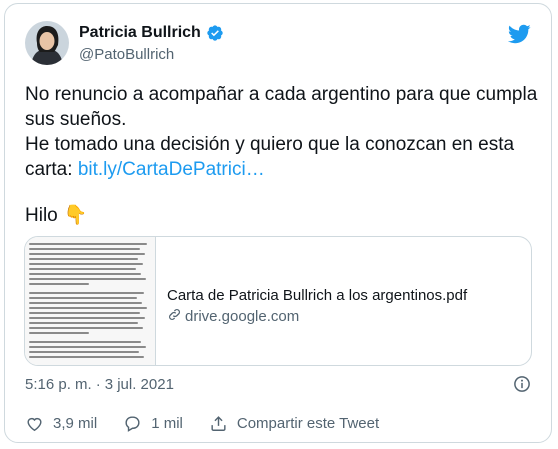 This screenshot has height=449, width=558. Describe the element at coordinates (174, 316) in the screenshot. I see `link-icon` at that location.